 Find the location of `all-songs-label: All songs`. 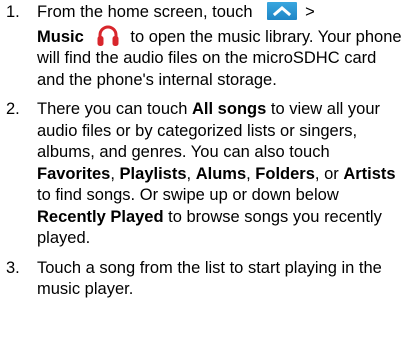

all-songs-label: All songs is located at coordinates (229, 109).